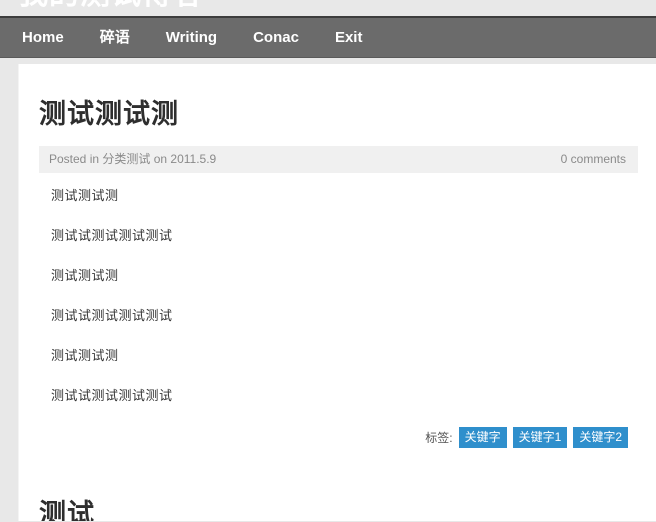 Image resolution: width=656 pixels, height=522 pixels. Describe the element at coordinates (337, 492) in the screenshot. I see `post-article: 测试 Posted in on 2011.5.9 0 comments` at that location.